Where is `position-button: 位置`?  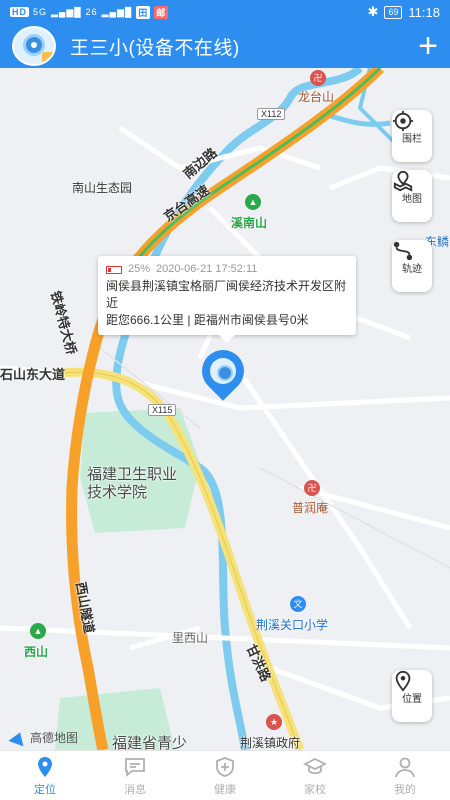
position-button: 位置 is located at coordinates (412, 696).